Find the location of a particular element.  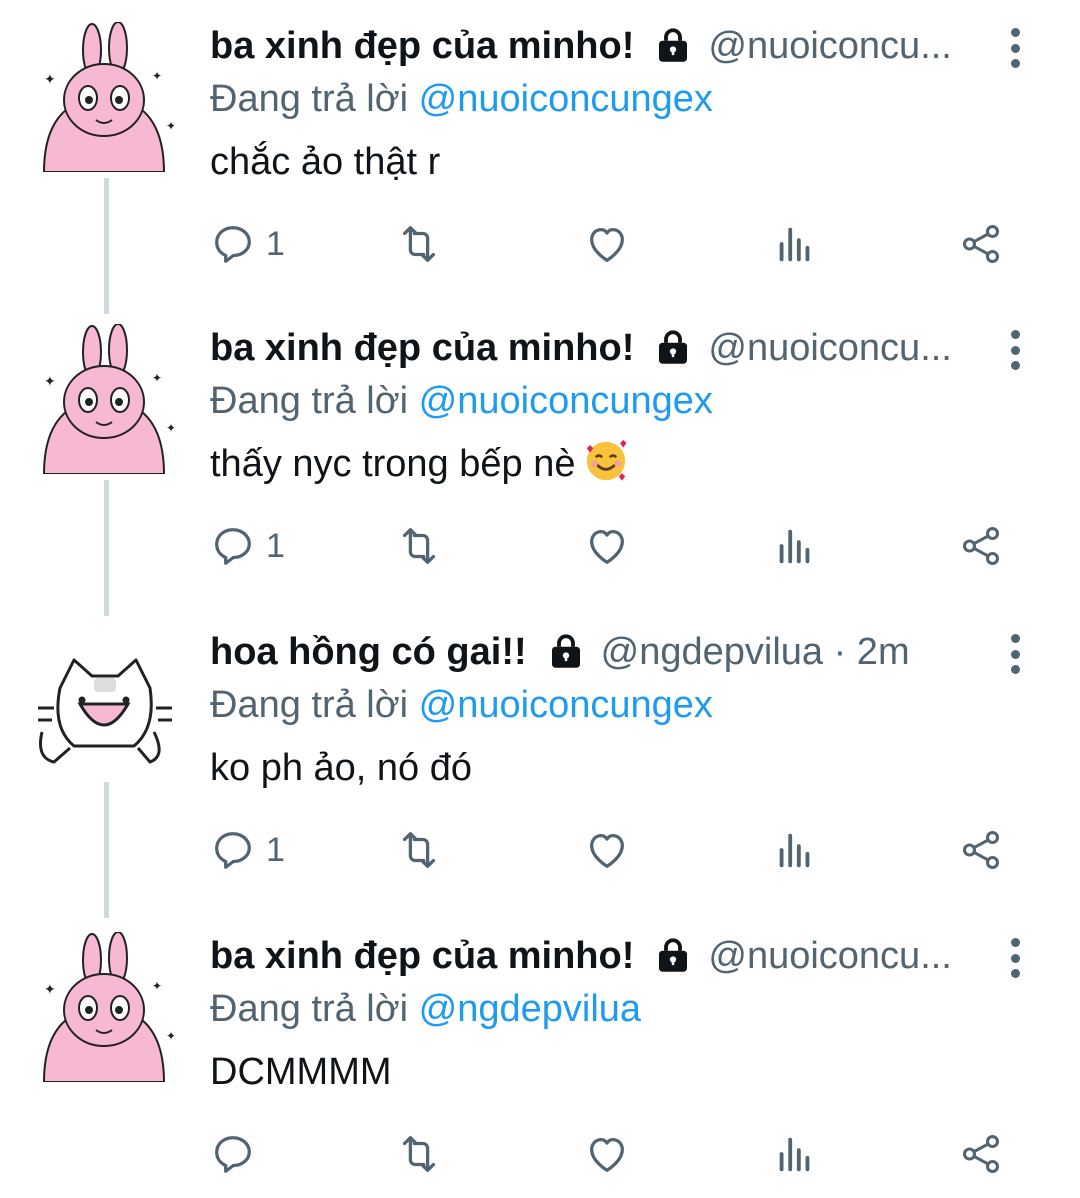

reply-button is located at coordinates (238, 1154).